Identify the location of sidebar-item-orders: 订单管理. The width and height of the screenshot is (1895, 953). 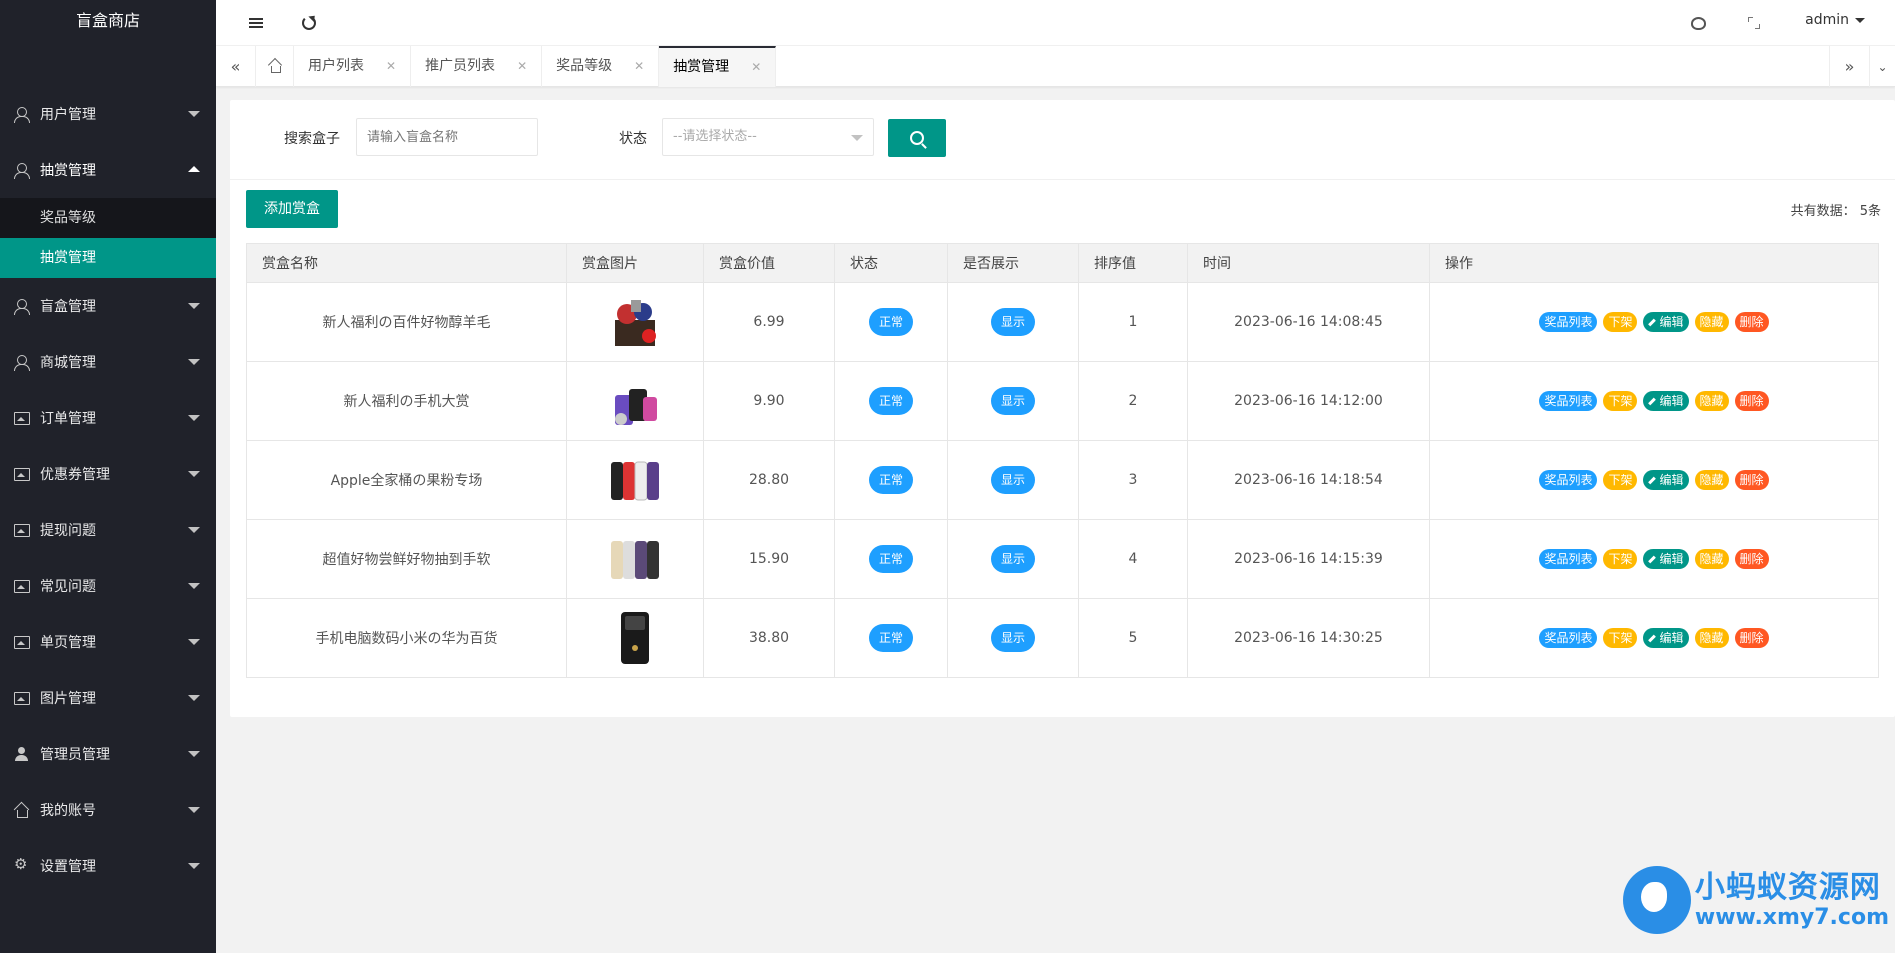
(108, 418).